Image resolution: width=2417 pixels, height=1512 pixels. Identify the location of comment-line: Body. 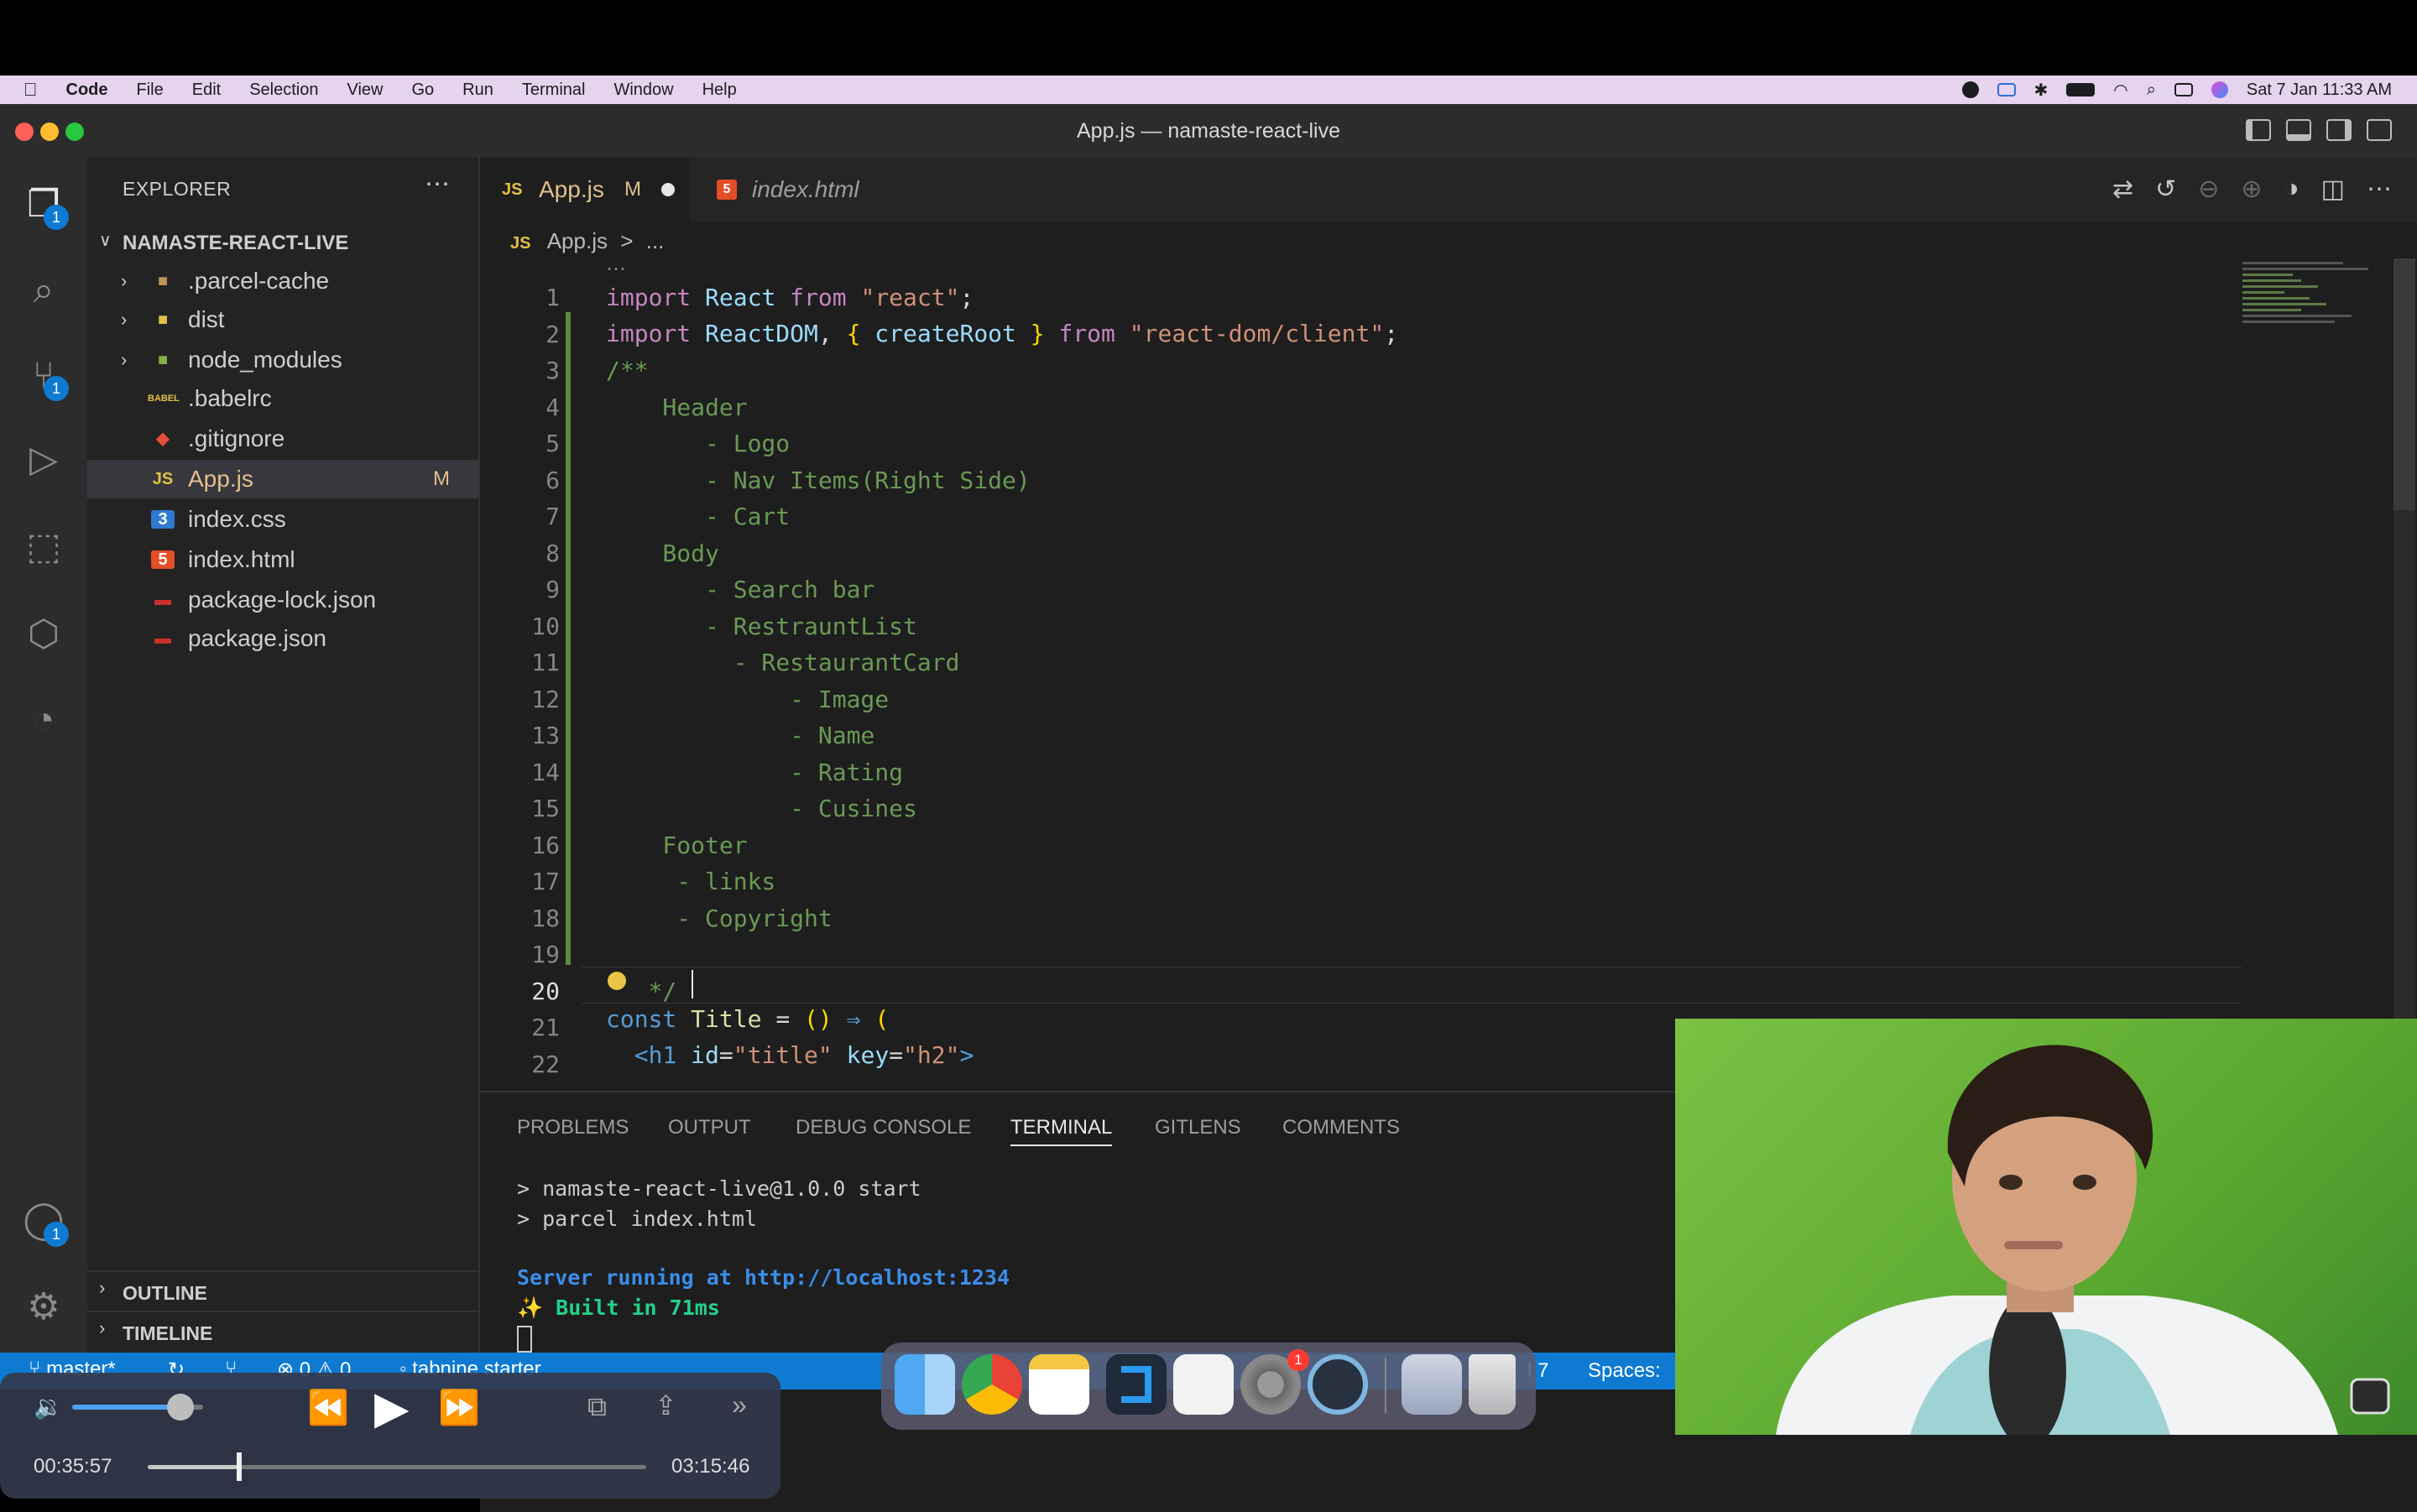
(662, 553).